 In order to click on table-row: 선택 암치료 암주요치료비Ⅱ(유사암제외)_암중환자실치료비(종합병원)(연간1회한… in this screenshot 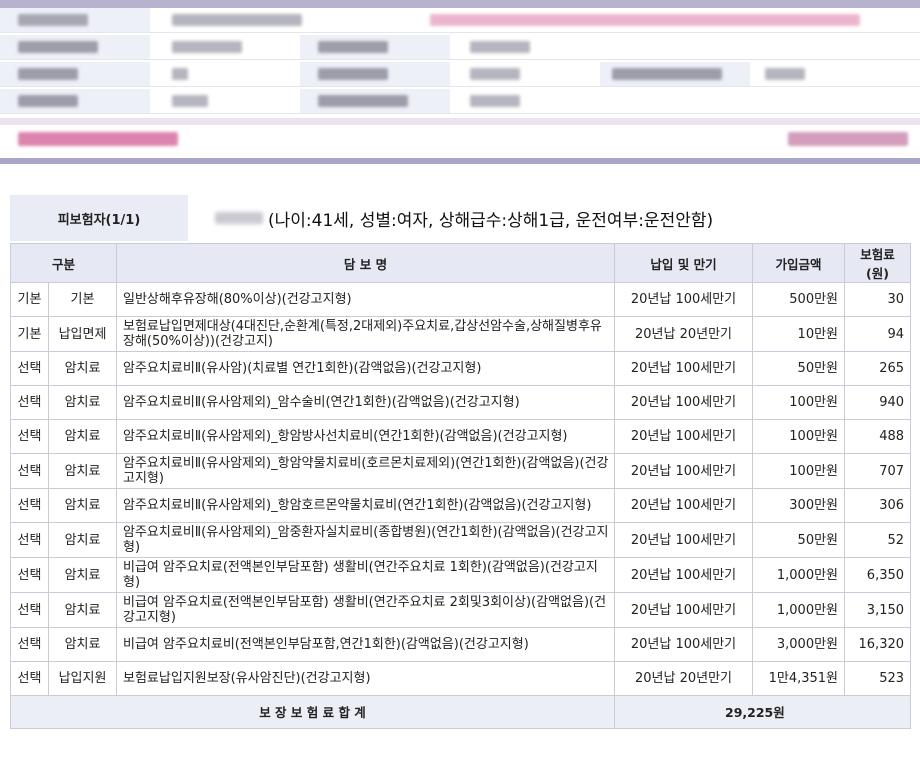, I will do `click(461, 540)`.